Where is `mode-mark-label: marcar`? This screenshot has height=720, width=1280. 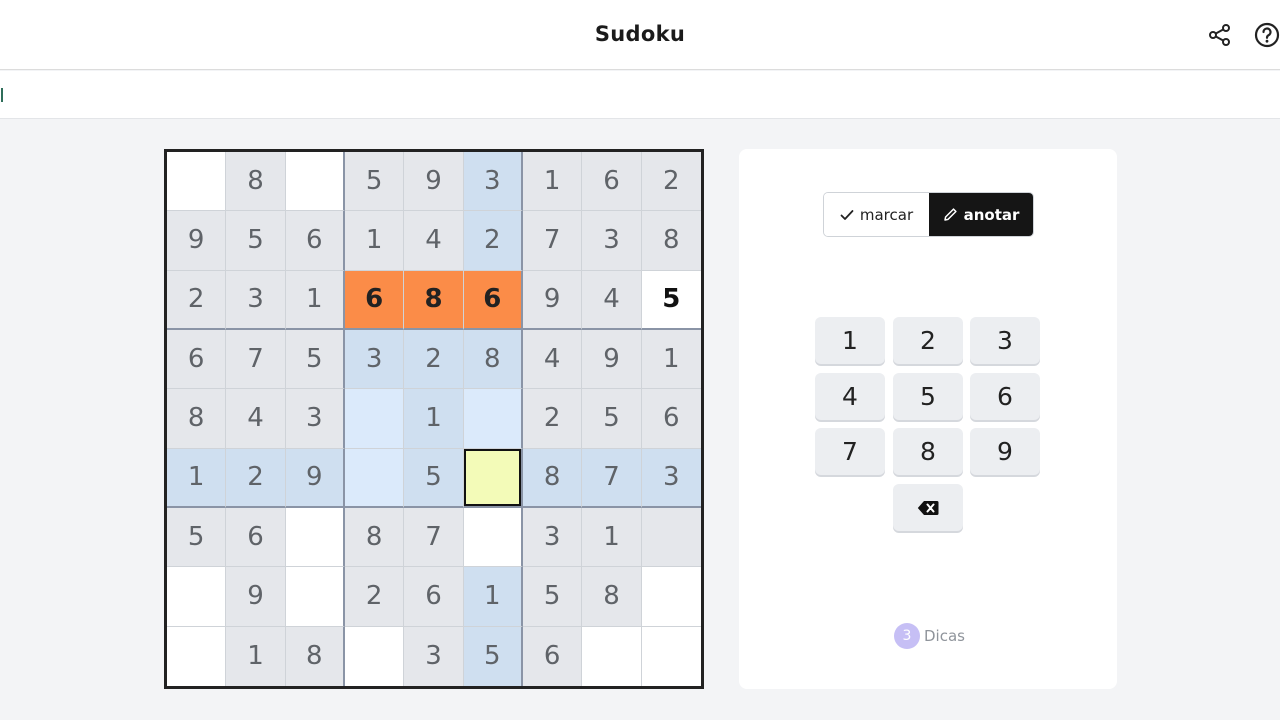
mode-mark-label: marcar is located at coordinates (886, 214).